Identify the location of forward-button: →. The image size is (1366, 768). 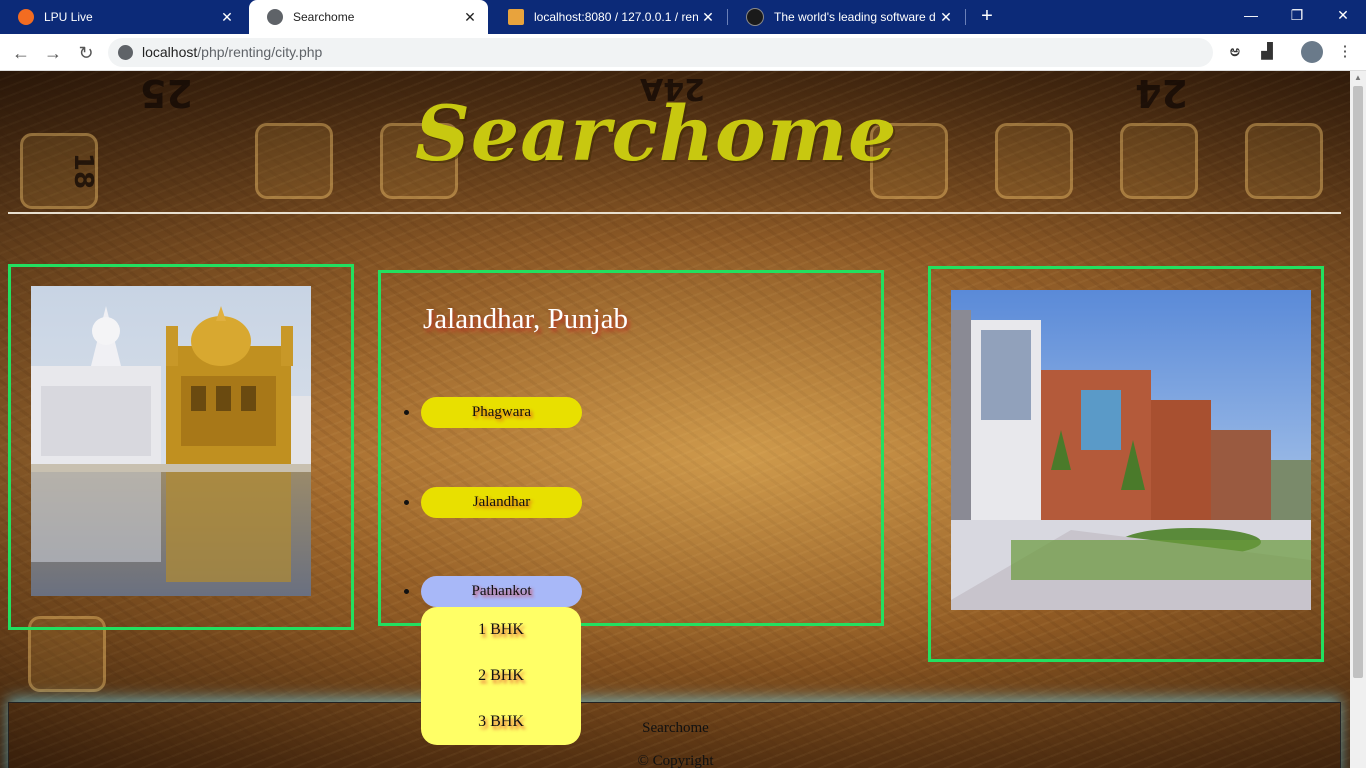
(53, 53).